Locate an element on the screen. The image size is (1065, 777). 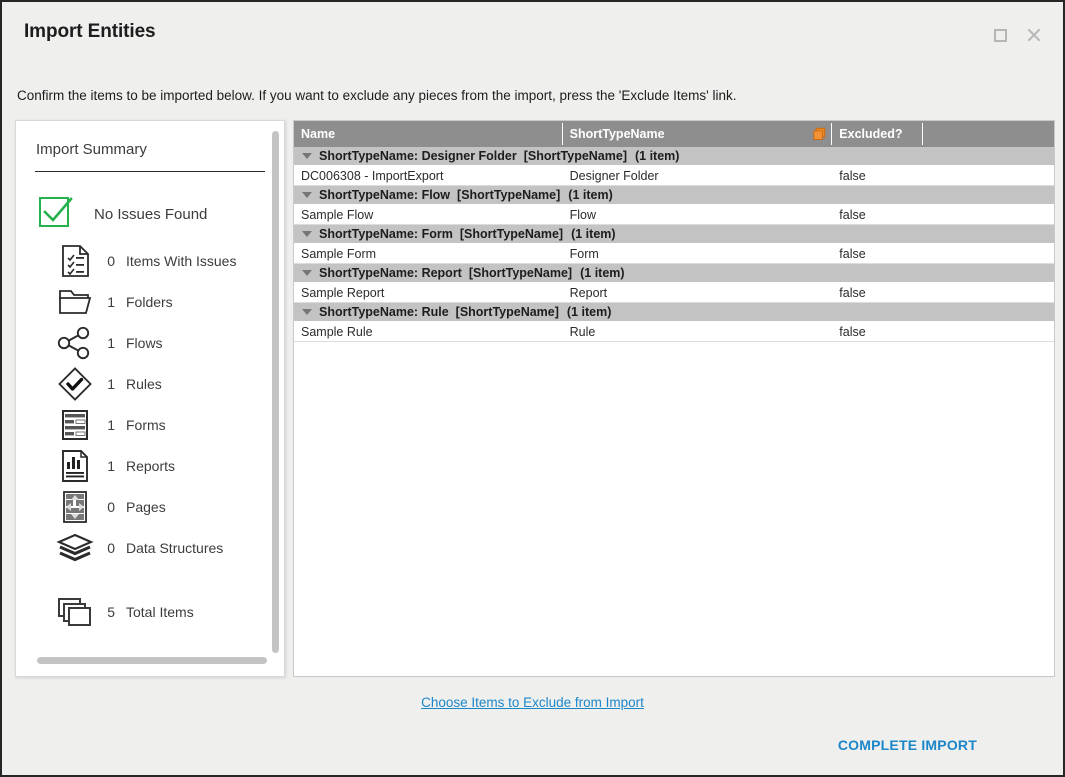
orange-copy-icon is located at coordinates (819, 134).